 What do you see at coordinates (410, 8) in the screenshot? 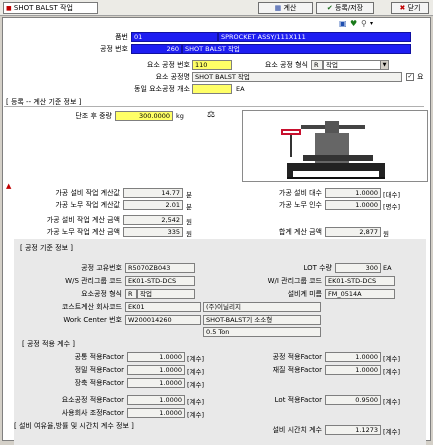
I see `close-button: ✖ 닫기` at bounding box center [410, 8].